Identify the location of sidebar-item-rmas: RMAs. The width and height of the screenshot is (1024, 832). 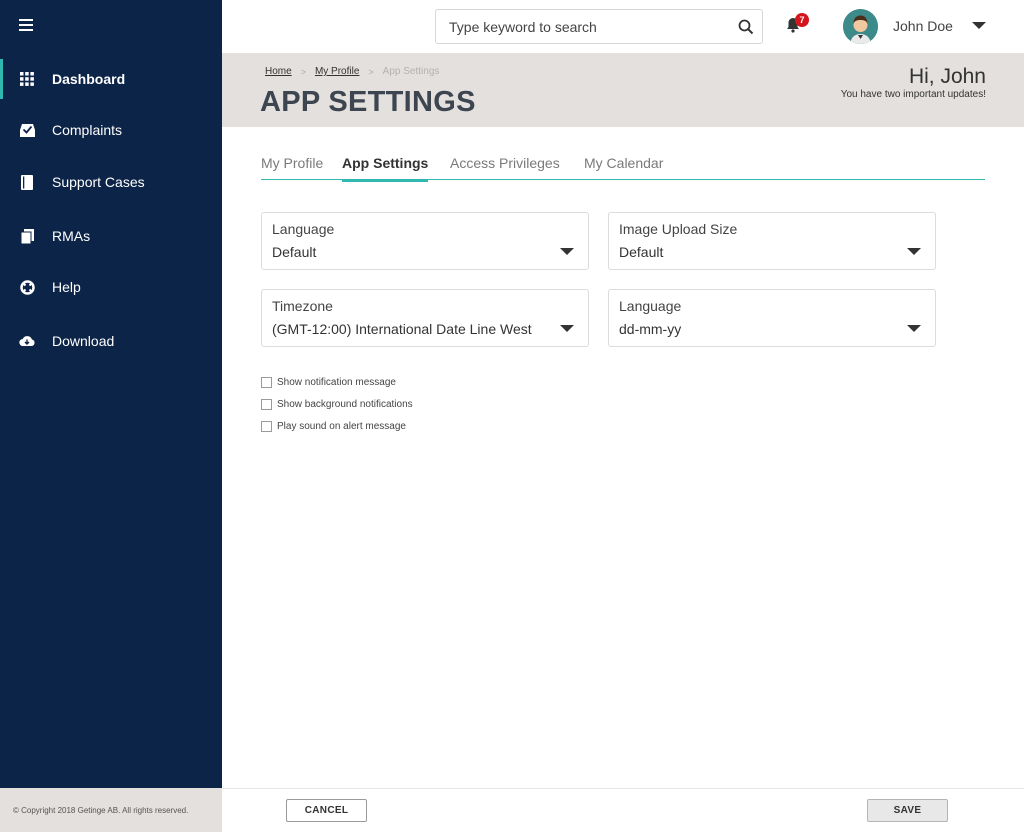
(111, 236).